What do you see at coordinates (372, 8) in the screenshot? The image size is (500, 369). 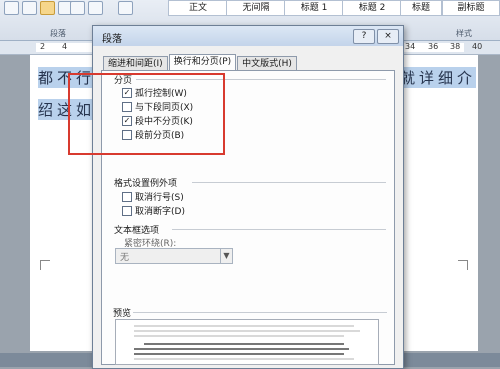 I see `style-heading-2: 标题 2` at bounding box center [372, 8].